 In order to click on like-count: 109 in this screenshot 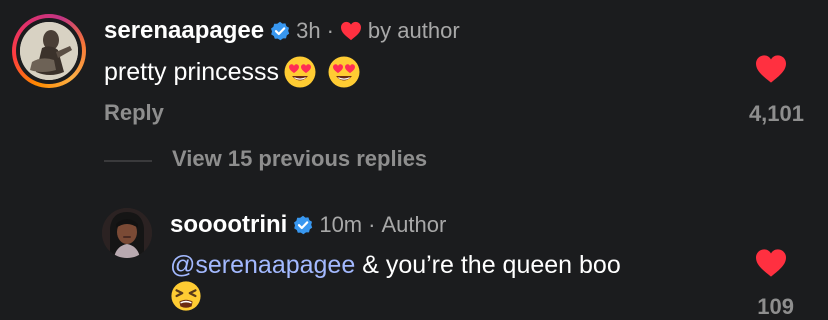, I will do `click(775, 306)`.